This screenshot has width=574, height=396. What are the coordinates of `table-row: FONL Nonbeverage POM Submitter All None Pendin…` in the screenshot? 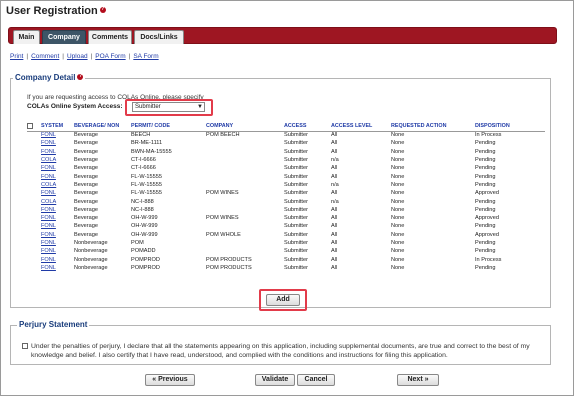 It's located at (286, 243).